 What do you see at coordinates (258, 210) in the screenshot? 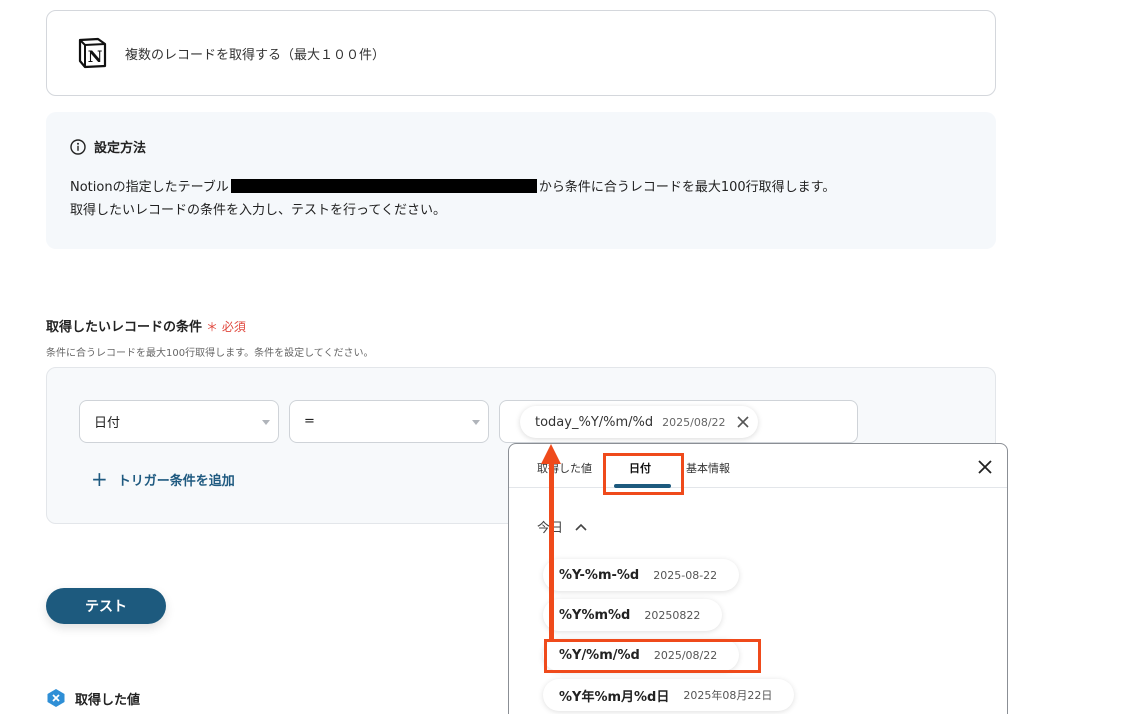
I see `howto-line-2: 取得したいレコードの条件を入力し、テストを行ってください。` at bounding box center [258, 210].